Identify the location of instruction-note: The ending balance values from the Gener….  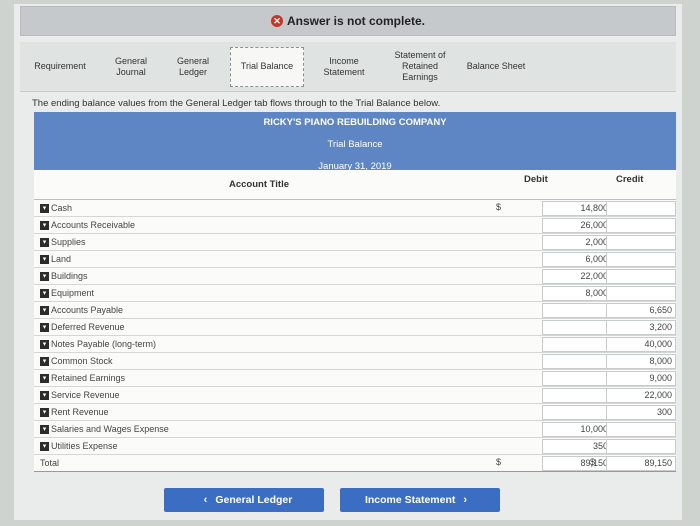
(236, 103).